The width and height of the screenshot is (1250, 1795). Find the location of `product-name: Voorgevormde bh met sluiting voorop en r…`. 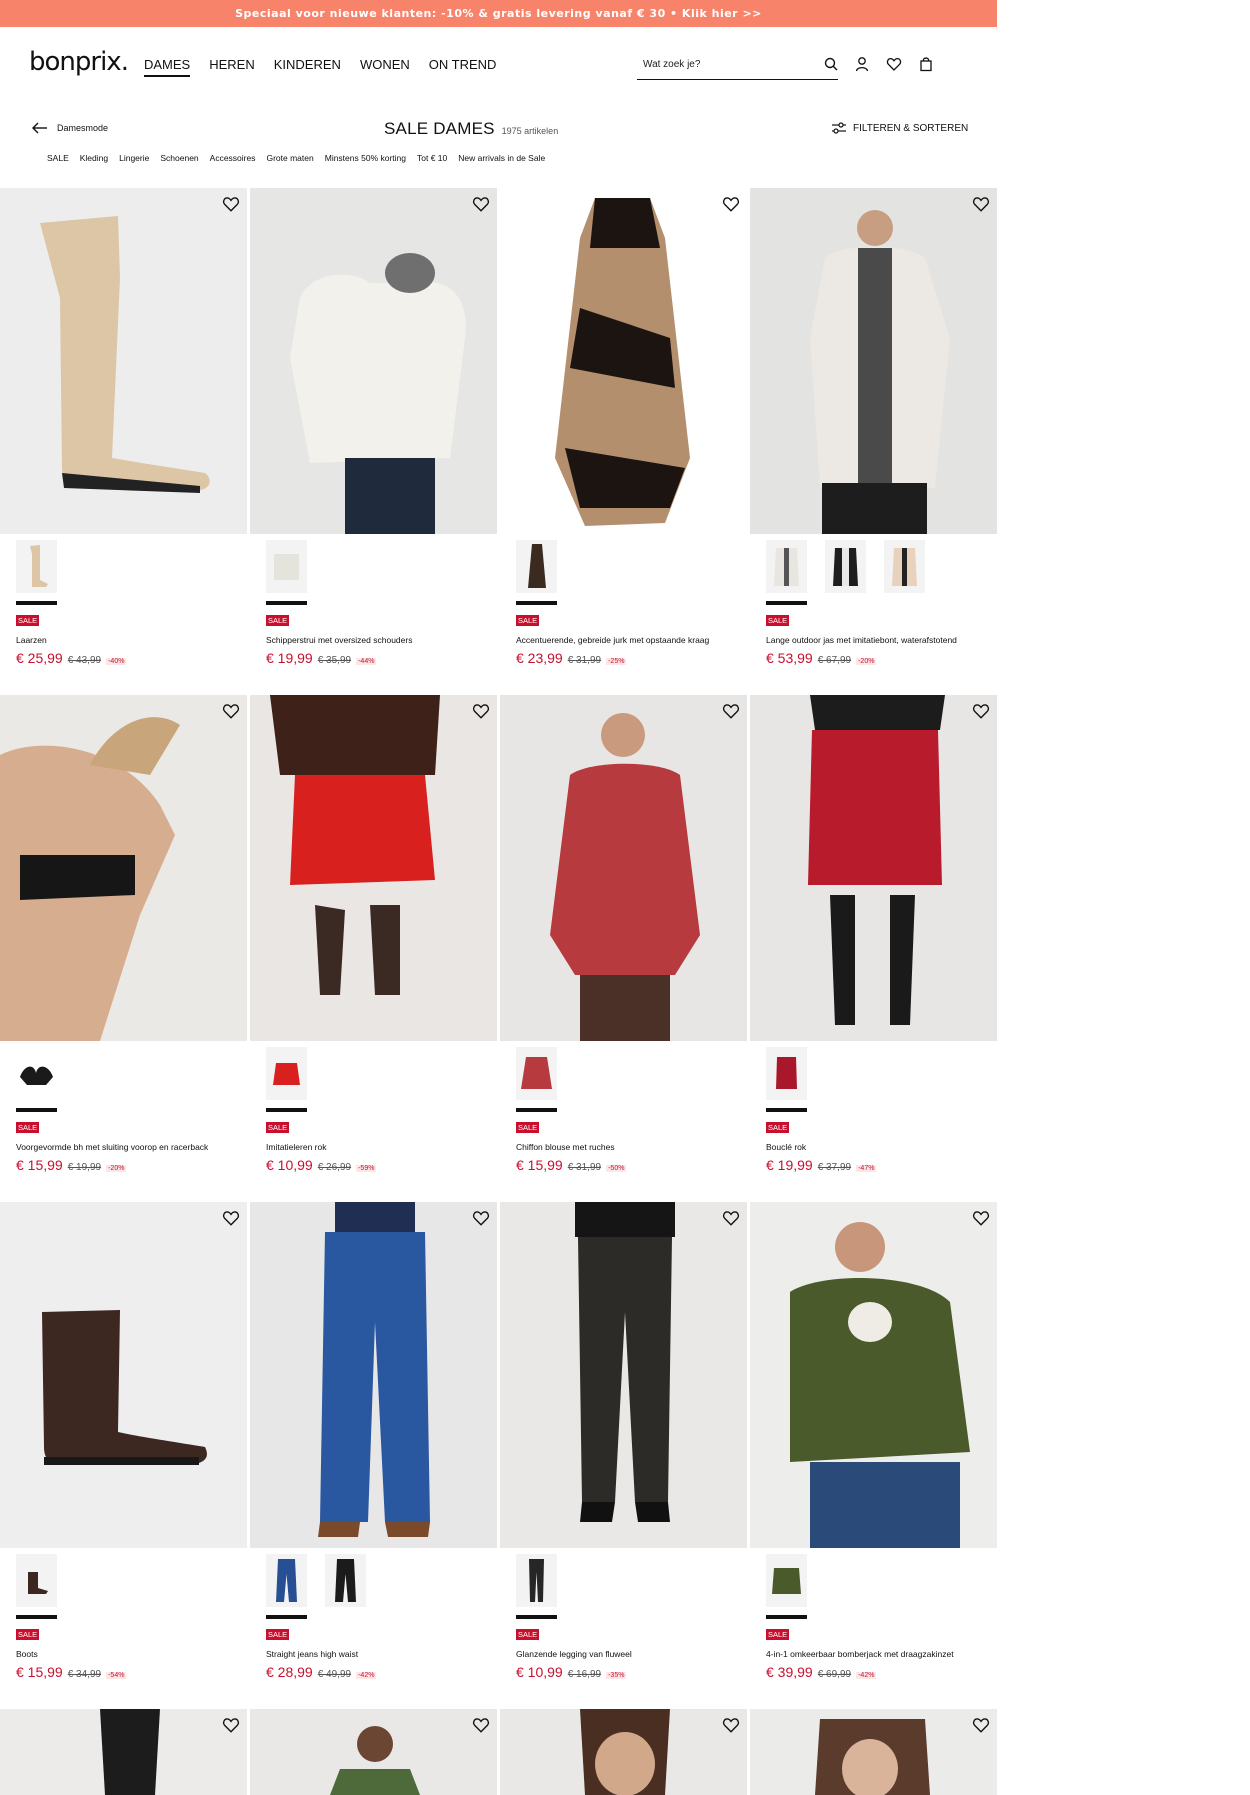

product-name: Voorgevormde bh met sluiting voorop en r… is located at coordinates (112, 1147).